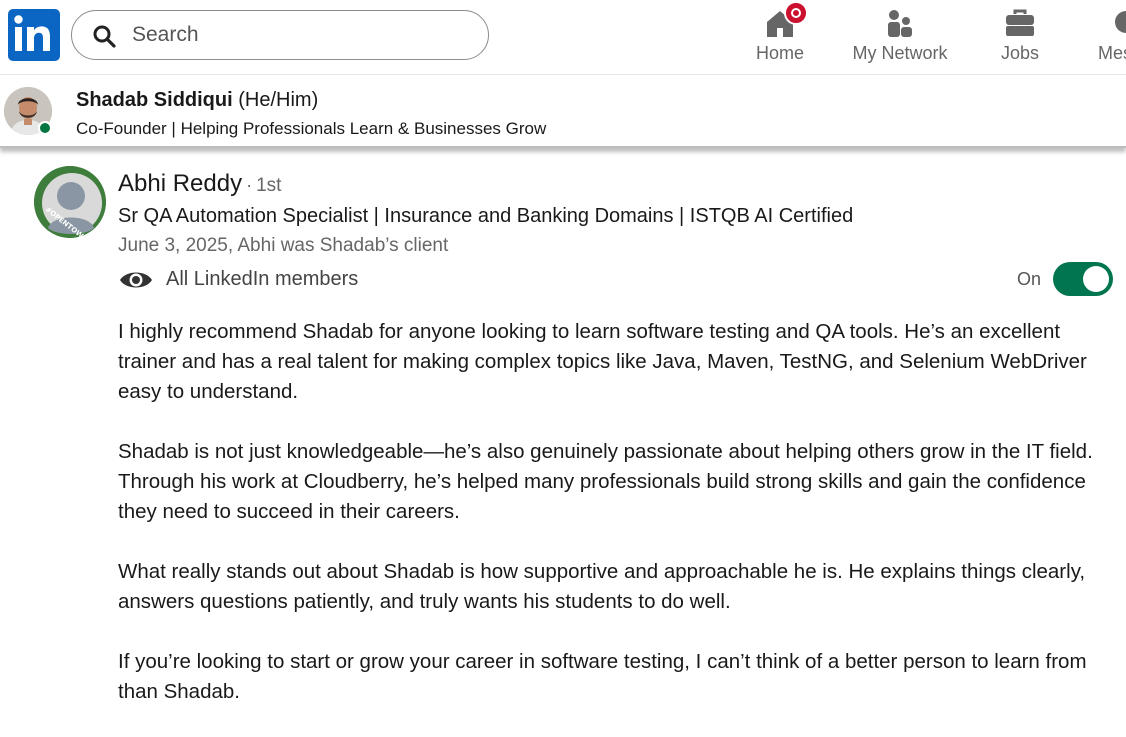  Describe the element at coordinates (796, 13) in the screenshot. I see `notification-badge` at that location.